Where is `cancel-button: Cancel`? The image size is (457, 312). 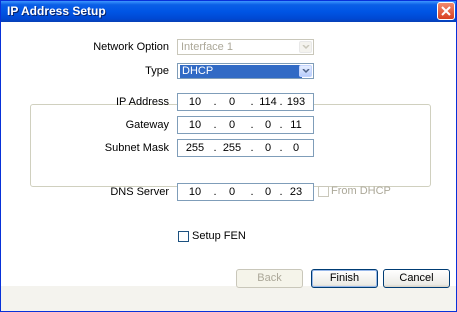 cancel-button: Cancel is located at coordinates (416, 278).